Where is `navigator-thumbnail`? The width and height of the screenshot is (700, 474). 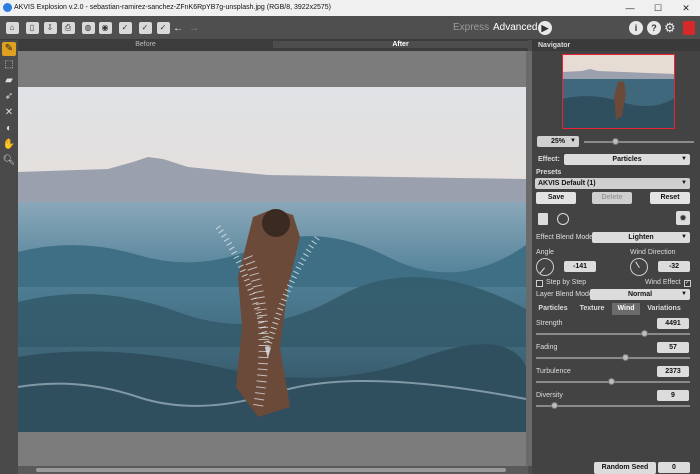
navigator-thumbnail is located at coordinates (618, 91).